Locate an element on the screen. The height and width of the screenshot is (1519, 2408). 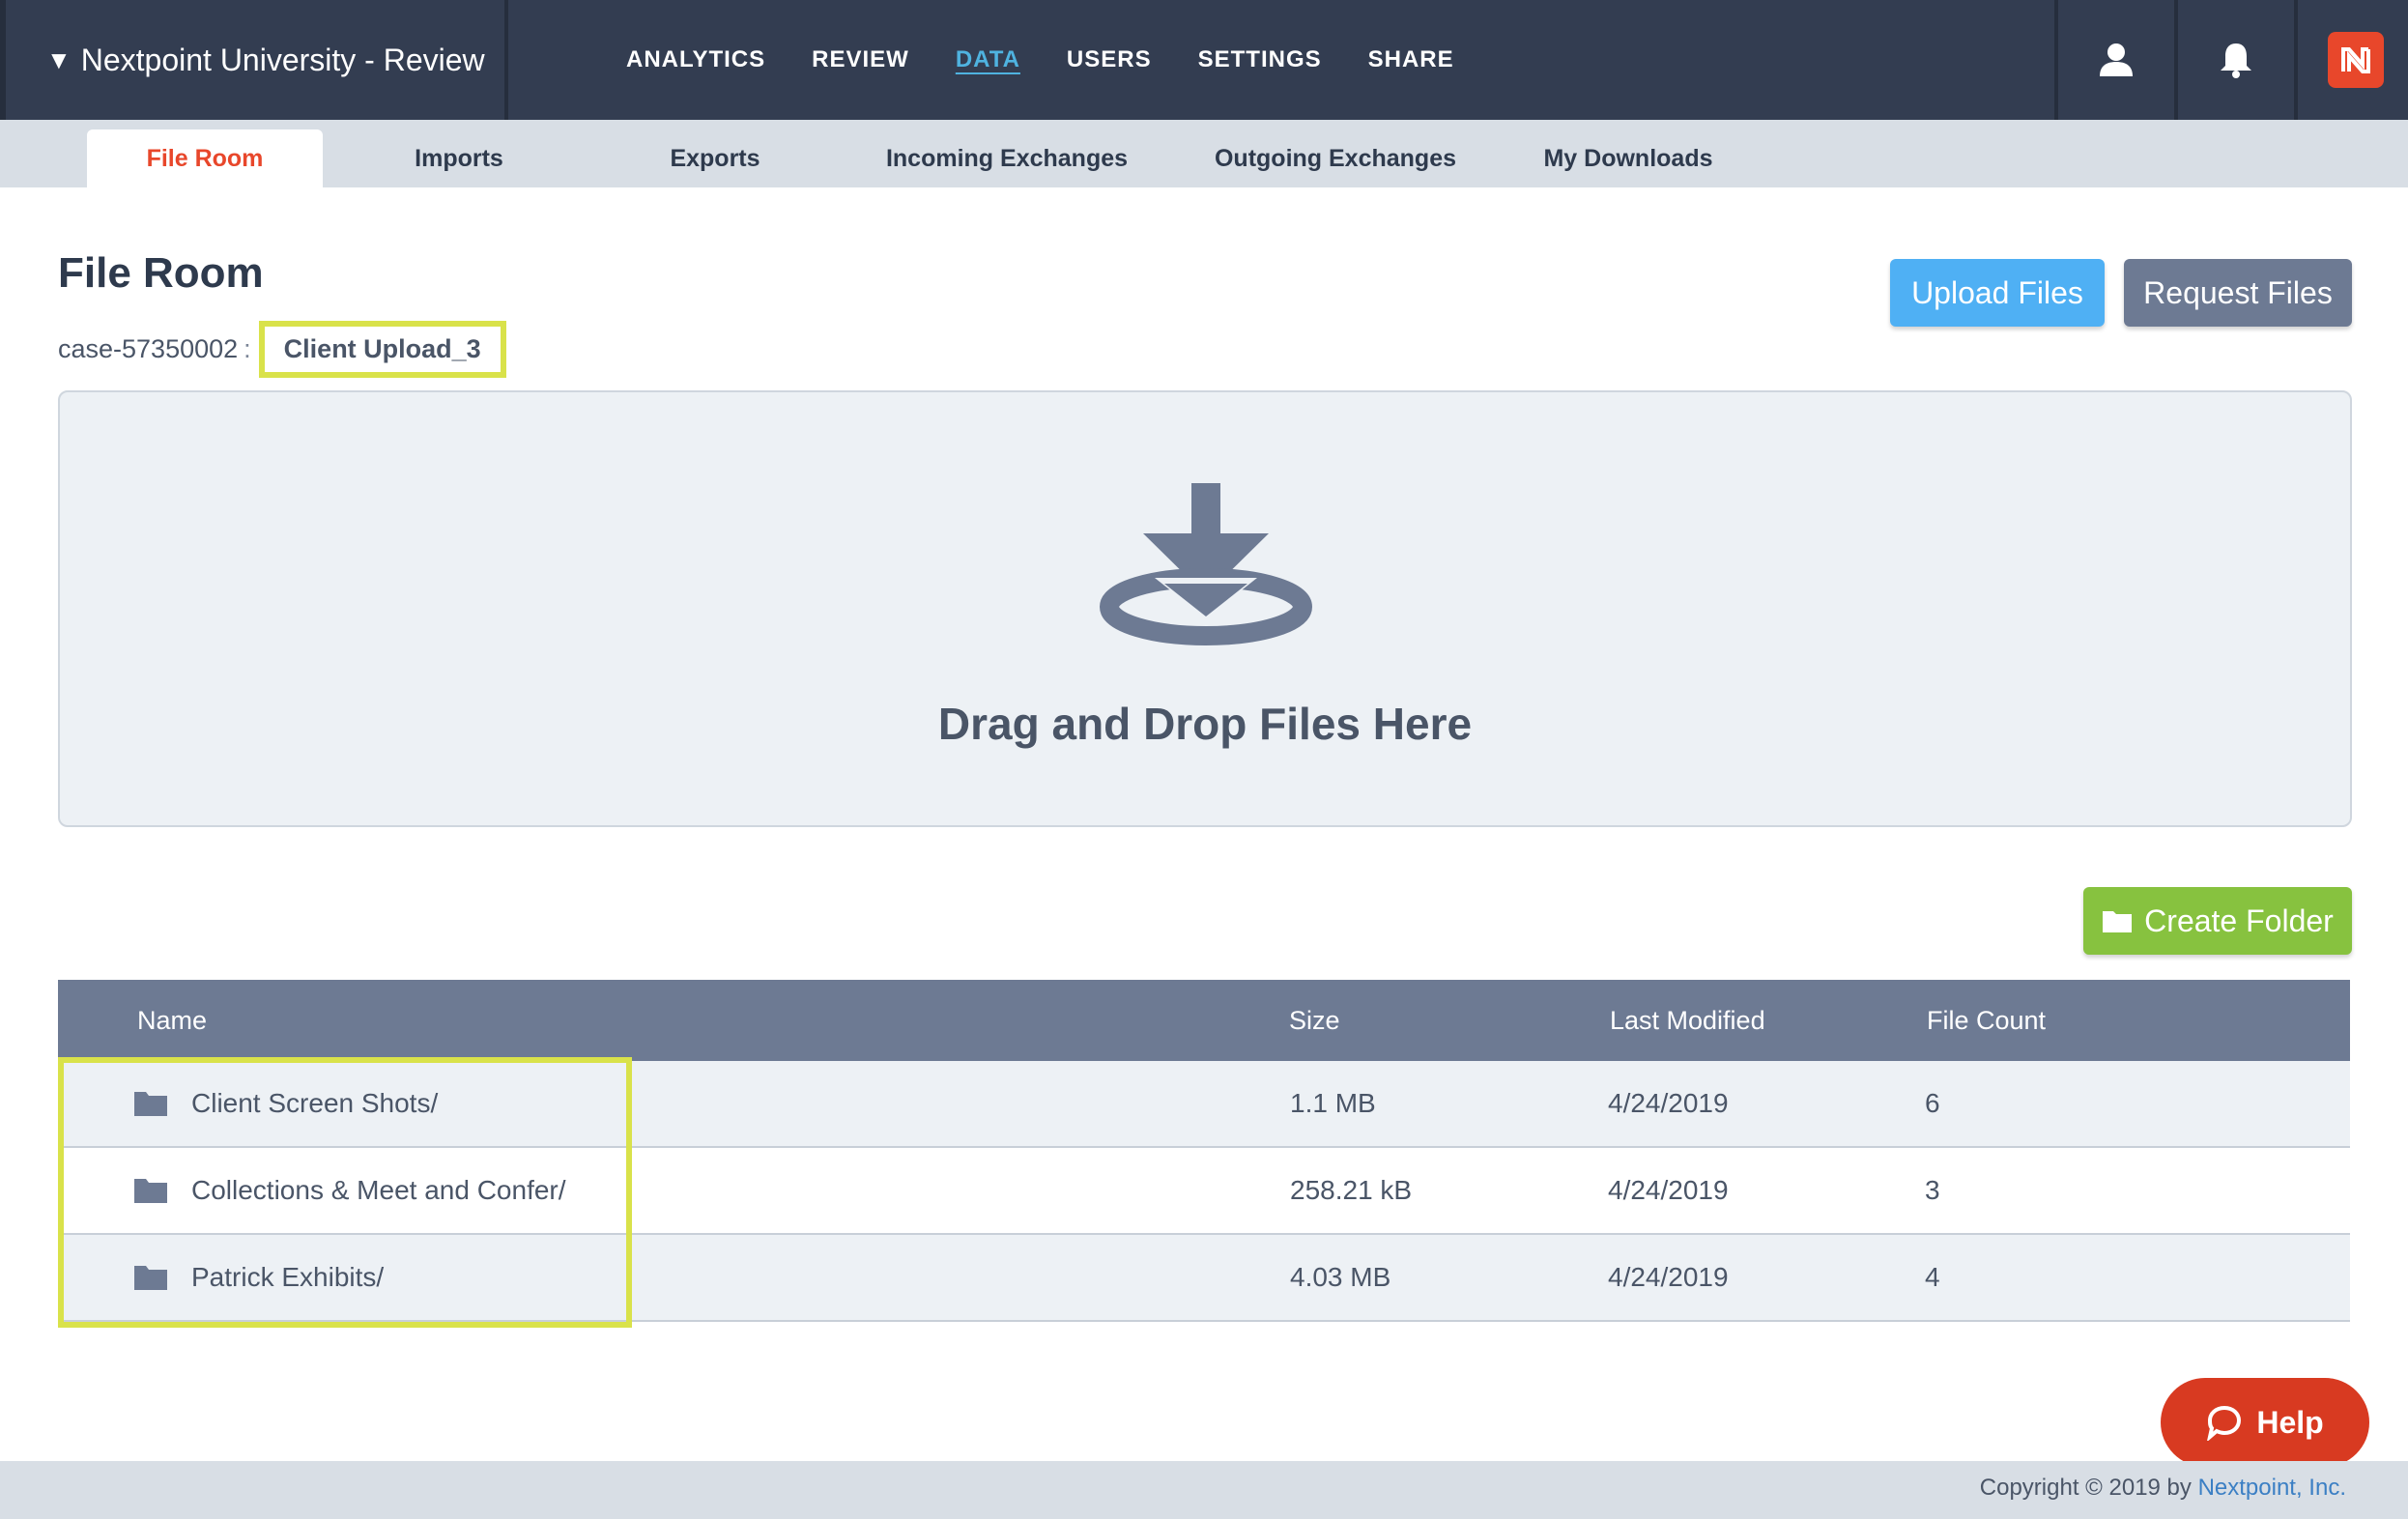
user-icon is located at coordinates (2116, 59).